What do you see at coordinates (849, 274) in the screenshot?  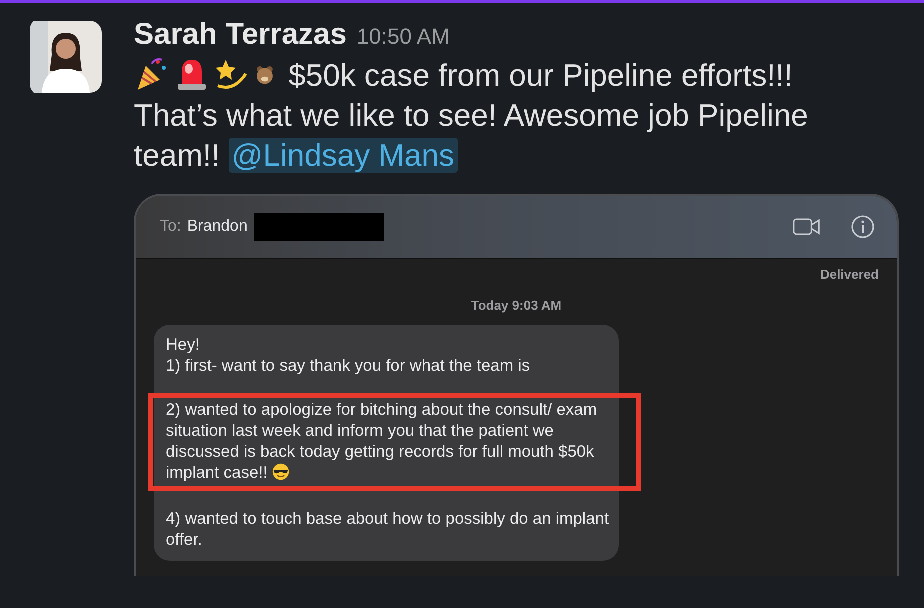 I see `delivered-status: Delivered` at bounding box center [849, 274].